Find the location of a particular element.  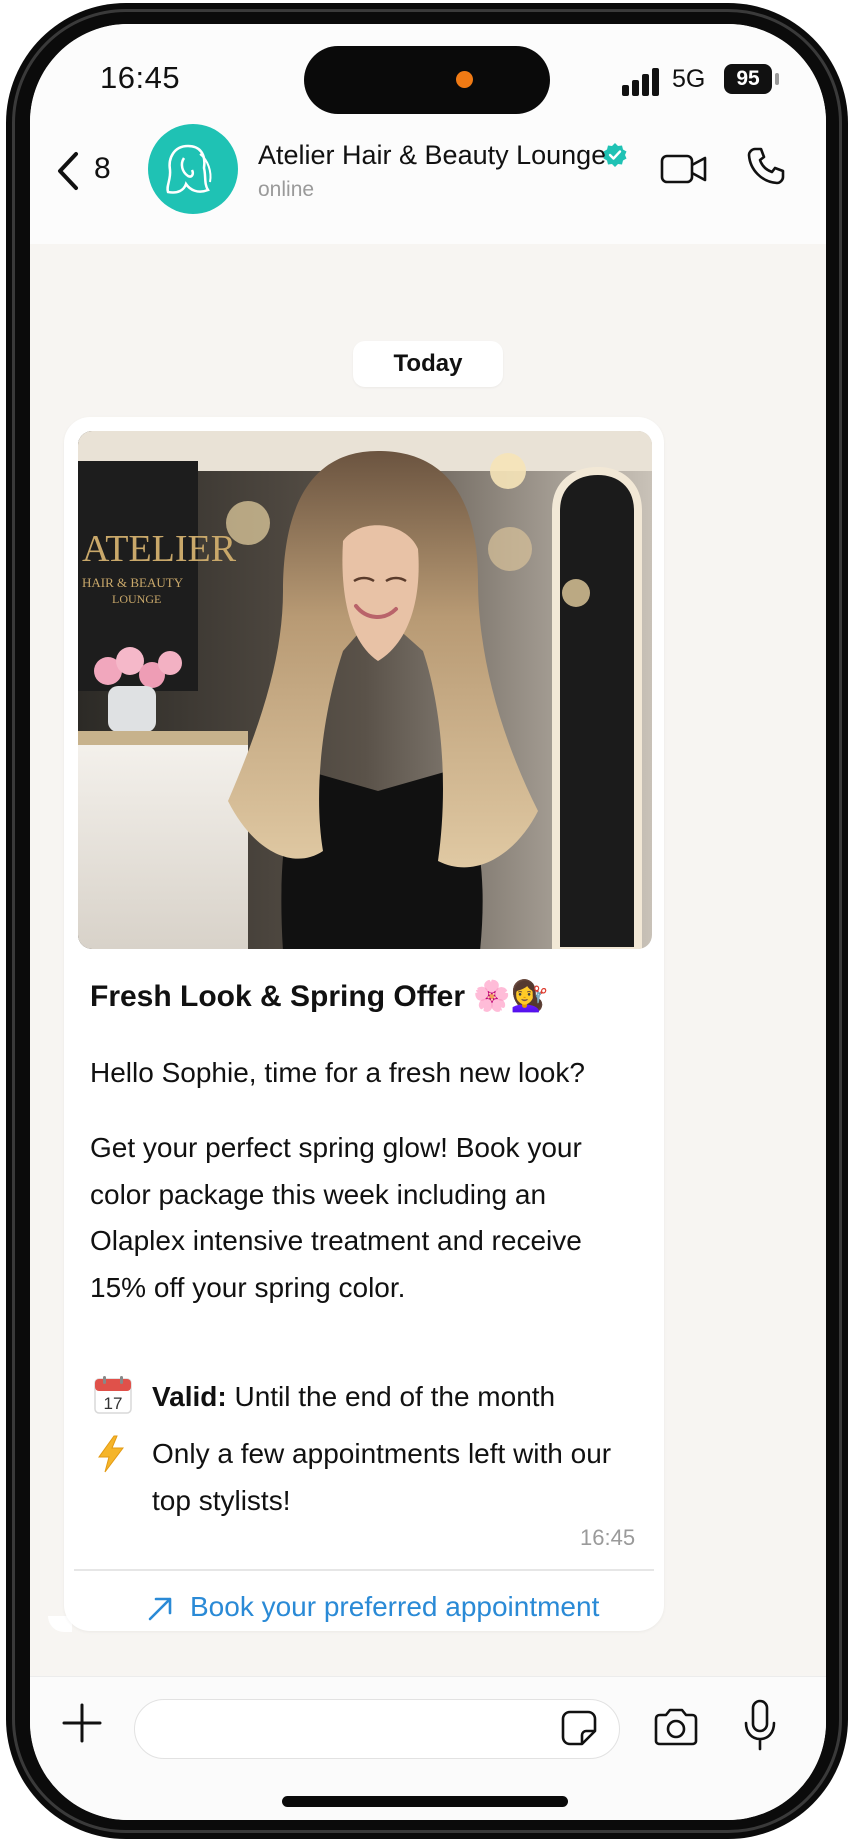

lightning-icon is located at coordinates (111, 1454).